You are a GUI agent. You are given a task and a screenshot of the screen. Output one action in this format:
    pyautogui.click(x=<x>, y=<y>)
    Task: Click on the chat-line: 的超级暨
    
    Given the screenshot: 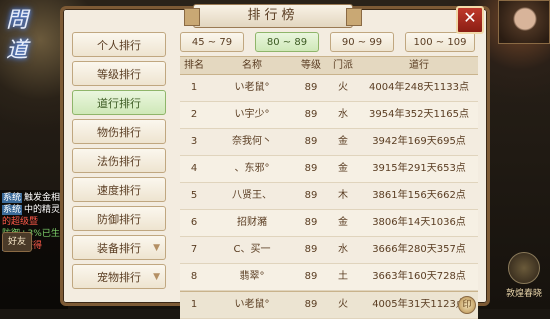 What is the action you would take?
    pyautogui.click(x=20, y=222)
    